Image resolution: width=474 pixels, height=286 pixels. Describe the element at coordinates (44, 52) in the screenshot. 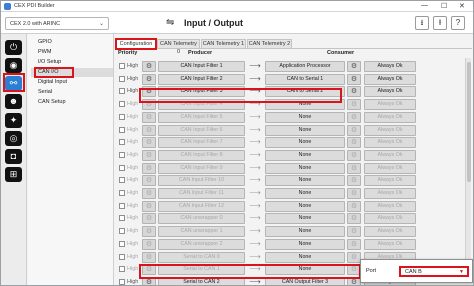

I see `menu-item-pwm: PWM` at that location.